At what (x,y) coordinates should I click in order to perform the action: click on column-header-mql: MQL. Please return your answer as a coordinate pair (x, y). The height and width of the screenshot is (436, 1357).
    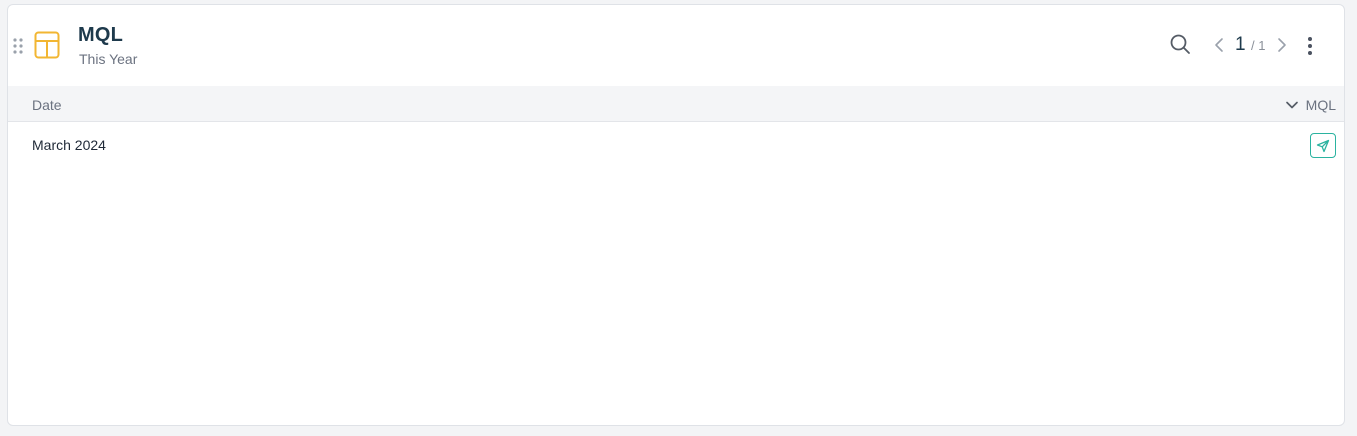
    Looking at the image, I should click on (1310, 105).